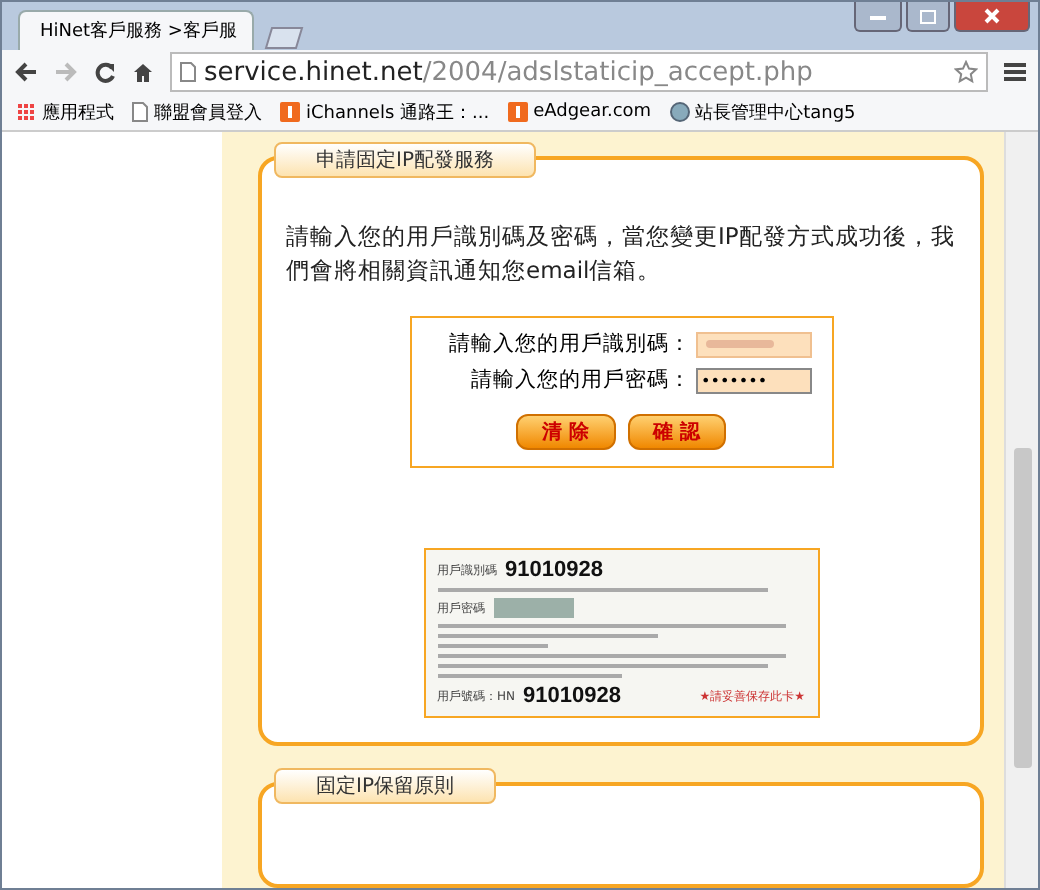 This screenshot has height=890, width=1040. I want to click on globe-icon, so click(679, 112).